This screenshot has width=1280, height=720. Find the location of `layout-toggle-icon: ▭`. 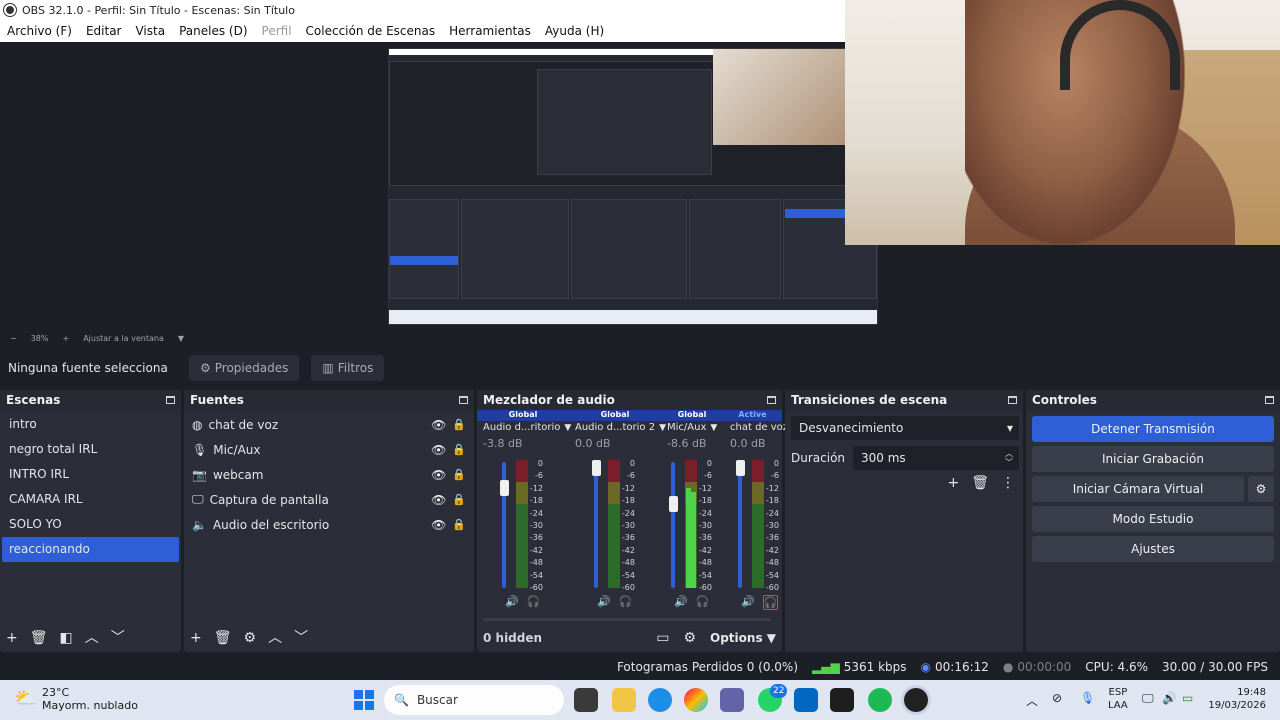

layout-toggle-icon: ▭ is located at coordinates (662, 638).